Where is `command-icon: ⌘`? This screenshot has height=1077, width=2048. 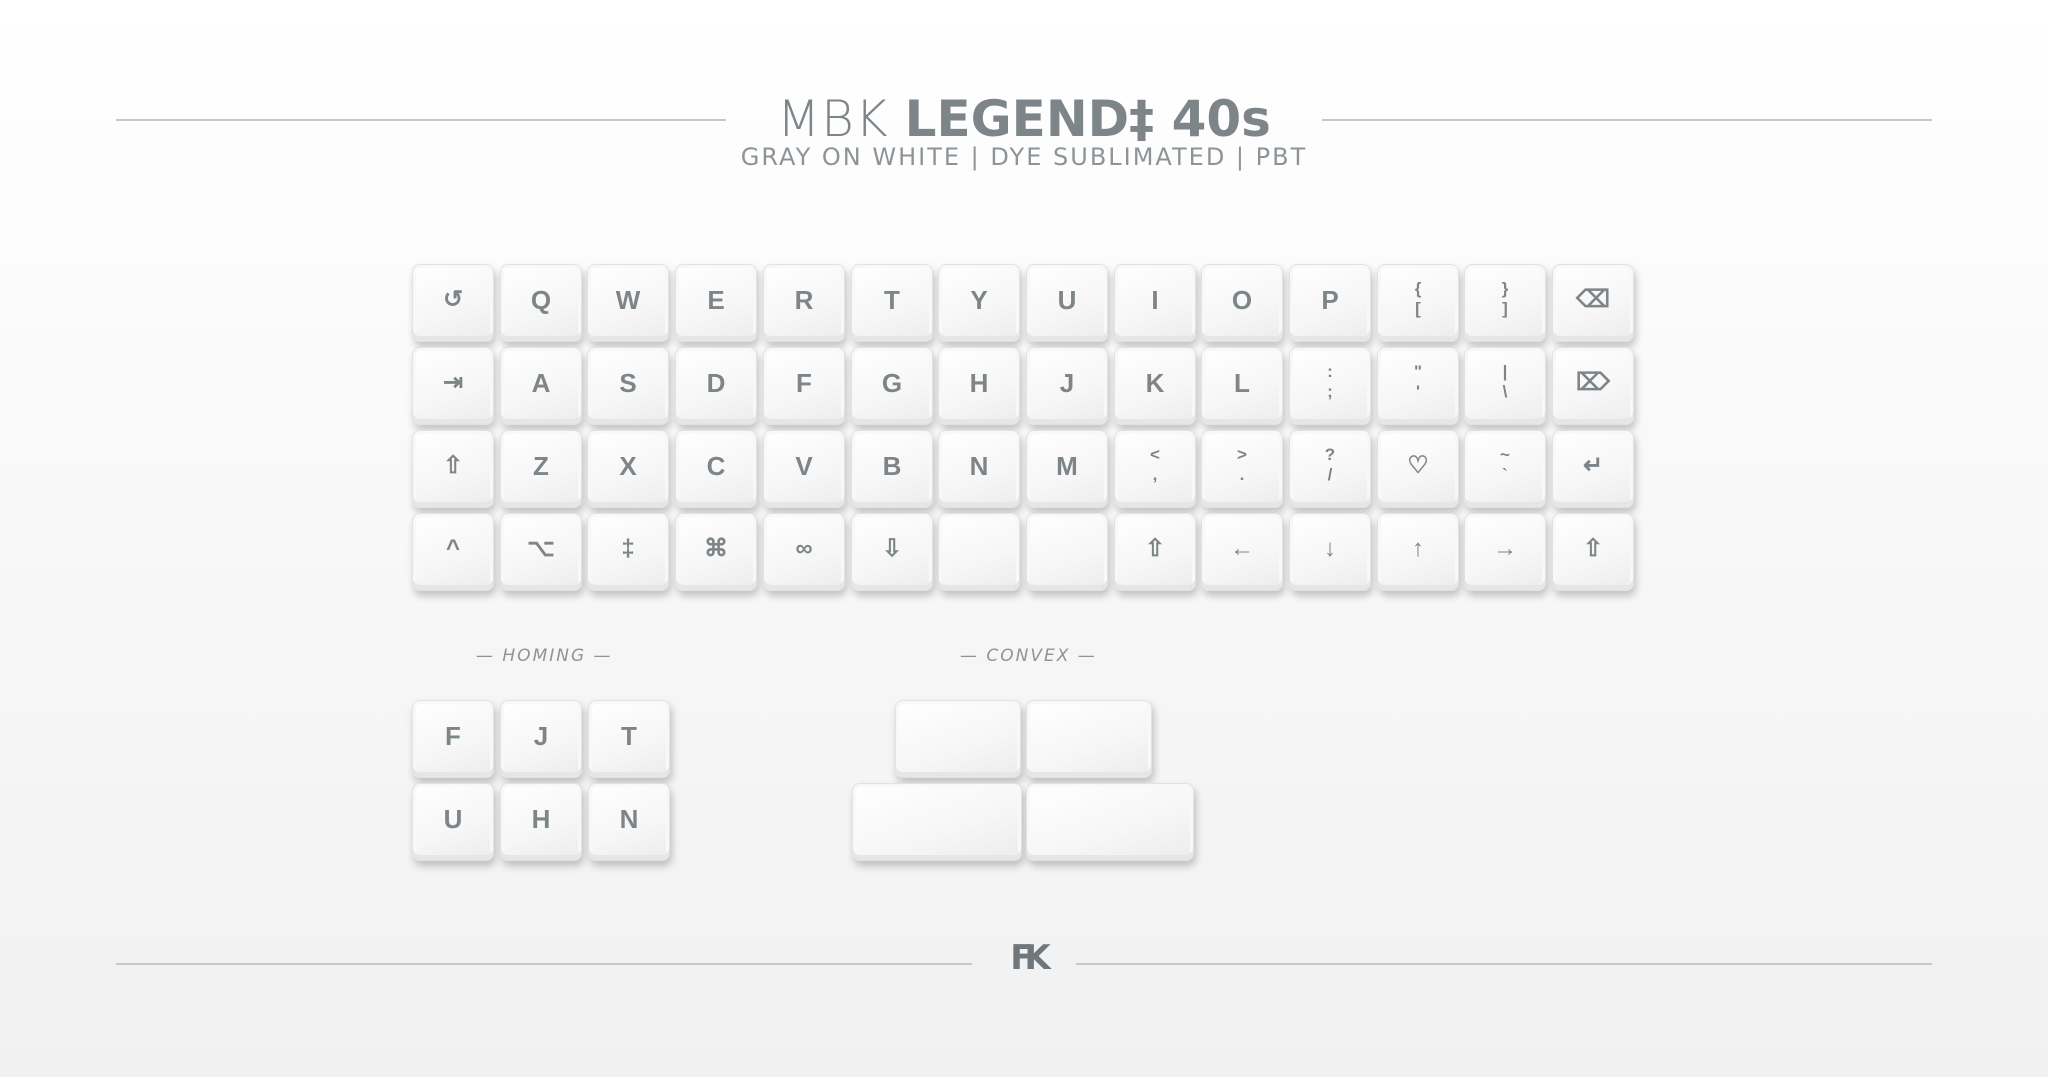 command-icon: ⌘ is located at coordinates (716, 548).